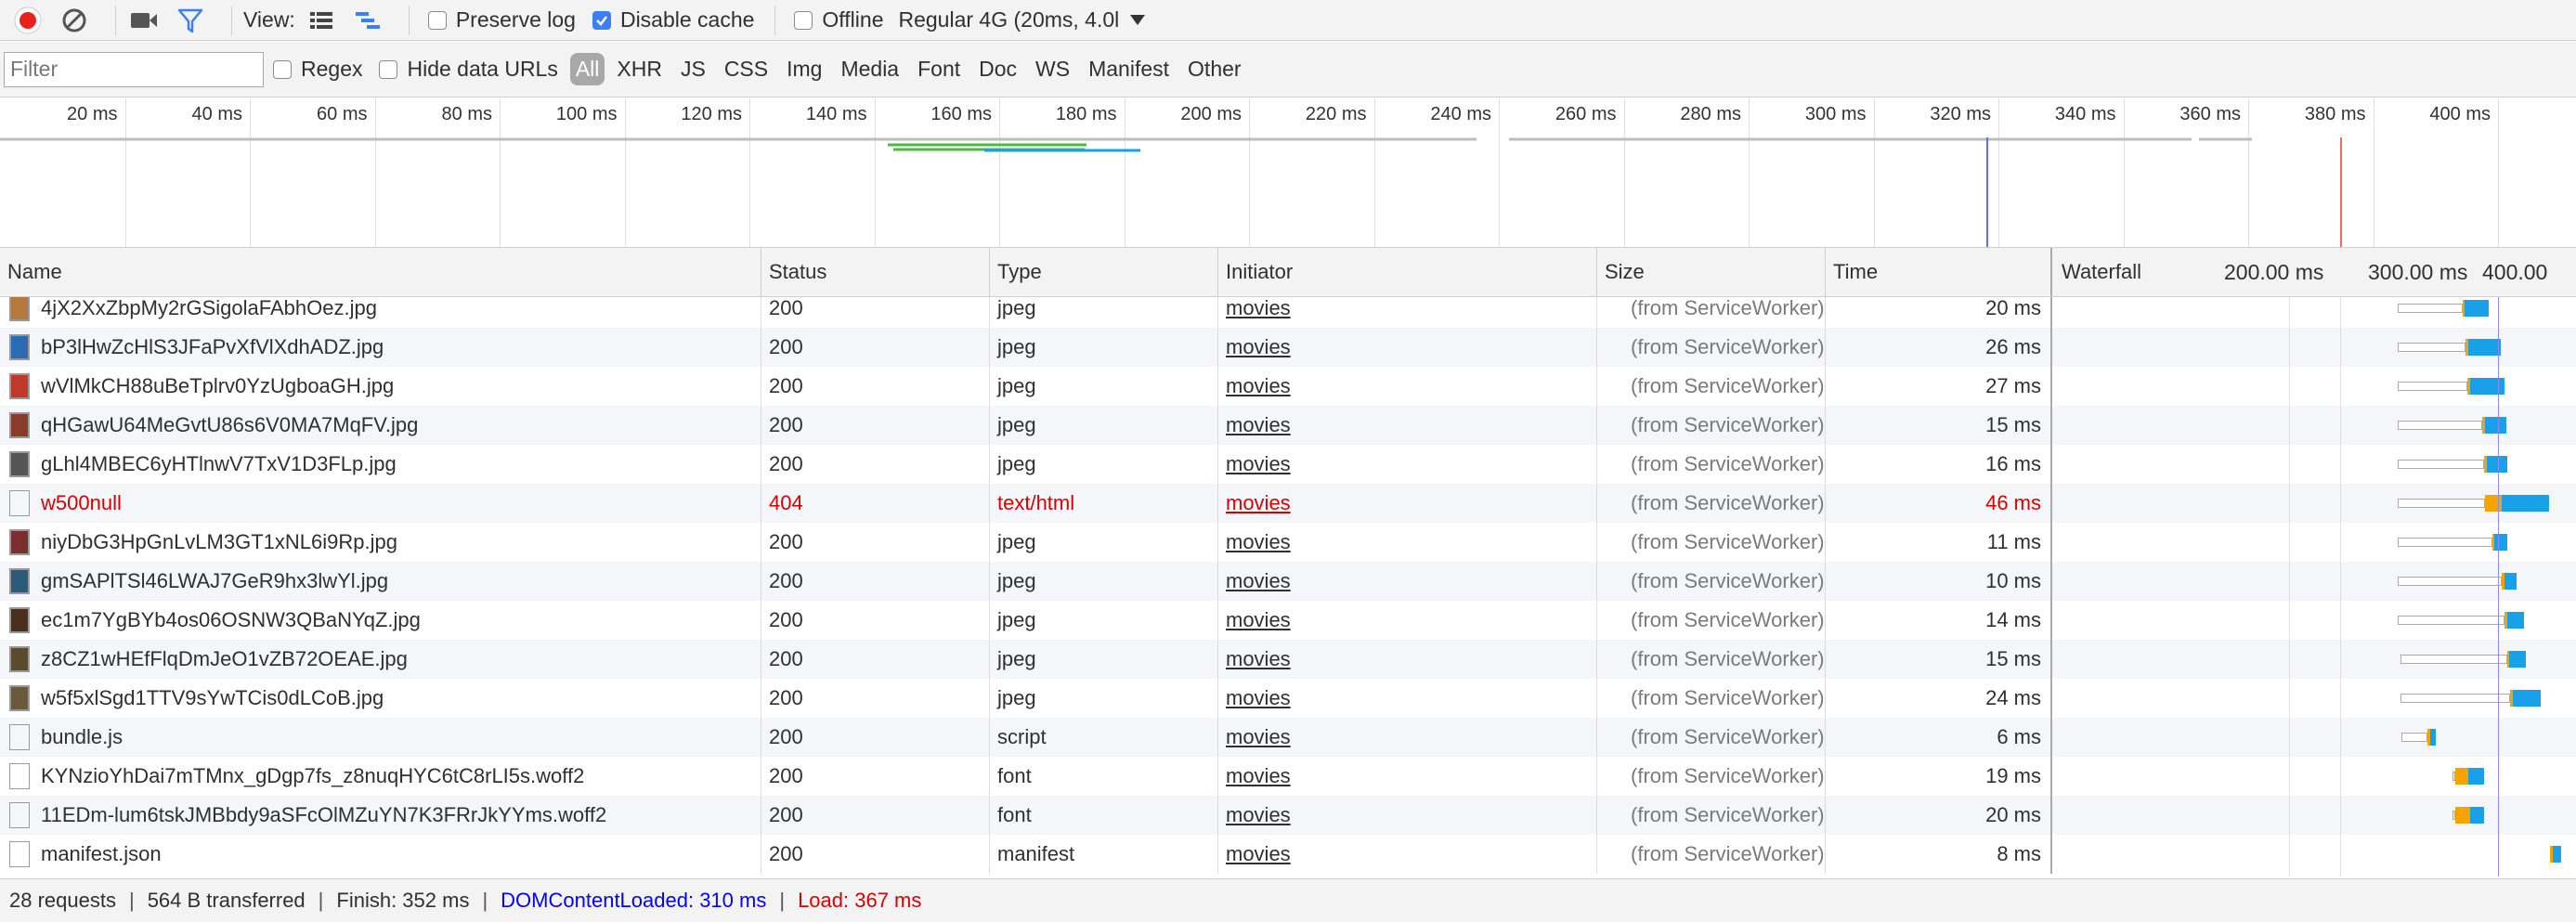 The width and height of the screenshot is (2576, 922). What do you see at coordinates (2315, 272) in the screenshot?
I see `column-header-waterfall: Waterfall 200.00 ms 300.00 ms 400.00` at bounding box center [2315, 272].